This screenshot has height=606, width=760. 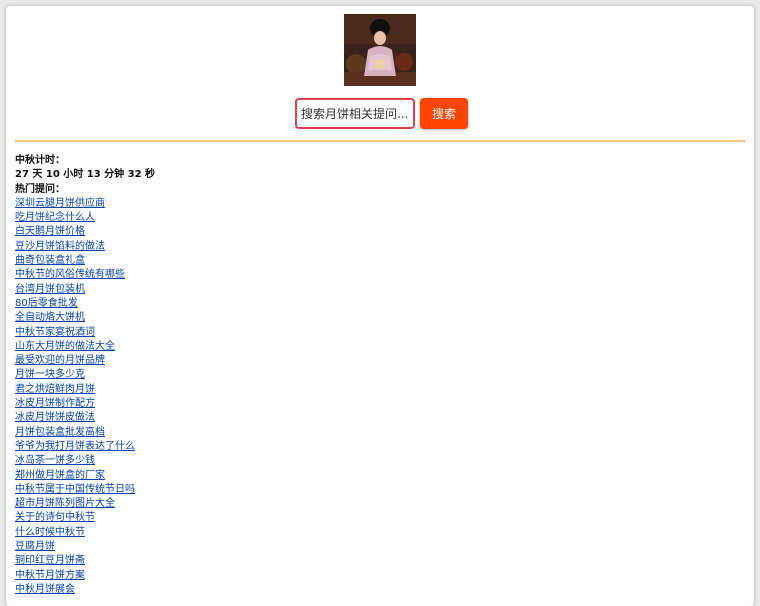 I want to click on question-link: 中秋节家宴祝酒词, so click(x=55, y=332).